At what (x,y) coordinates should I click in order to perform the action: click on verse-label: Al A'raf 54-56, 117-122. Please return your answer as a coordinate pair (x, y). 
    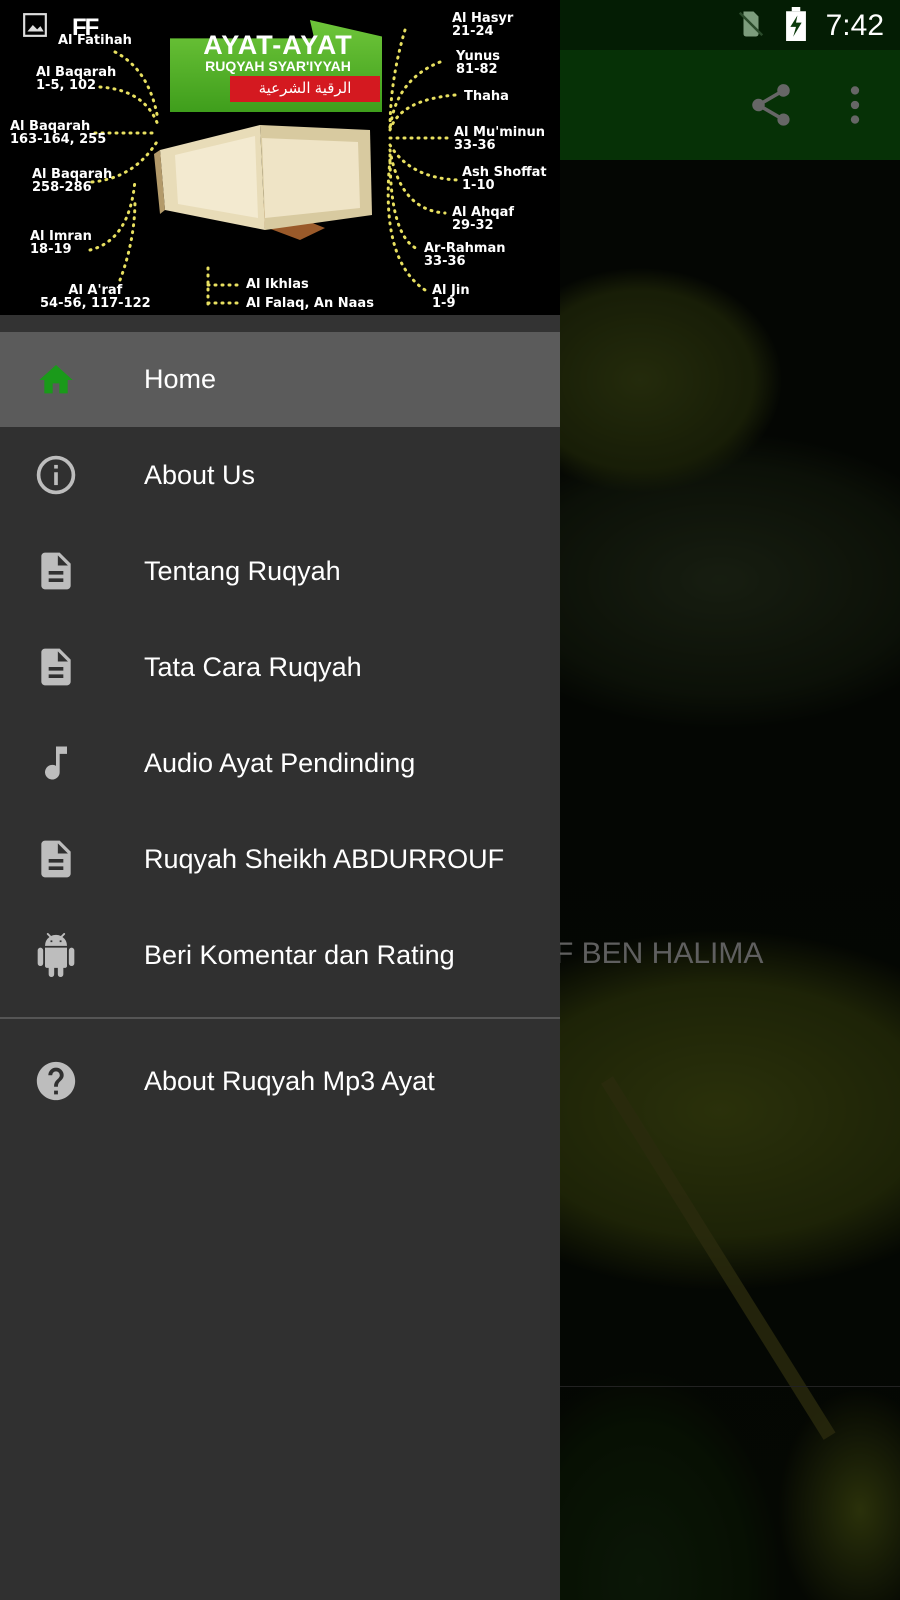
    Looking at the image, I should click on (95, 297).